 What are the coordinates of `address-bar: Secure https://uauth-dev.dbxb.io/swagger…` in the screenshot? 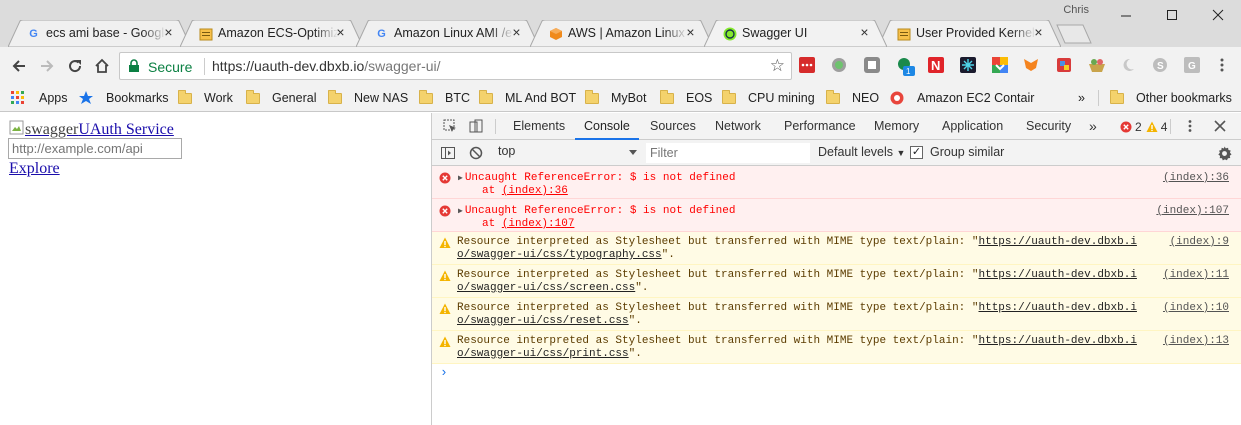 It's located at (455, 66).